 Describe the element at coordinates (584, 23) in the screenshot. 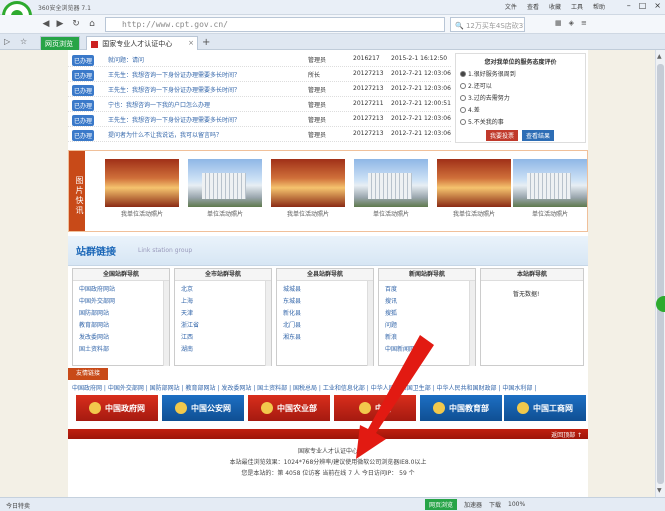

I see `settings-icon: ≡` at that location.